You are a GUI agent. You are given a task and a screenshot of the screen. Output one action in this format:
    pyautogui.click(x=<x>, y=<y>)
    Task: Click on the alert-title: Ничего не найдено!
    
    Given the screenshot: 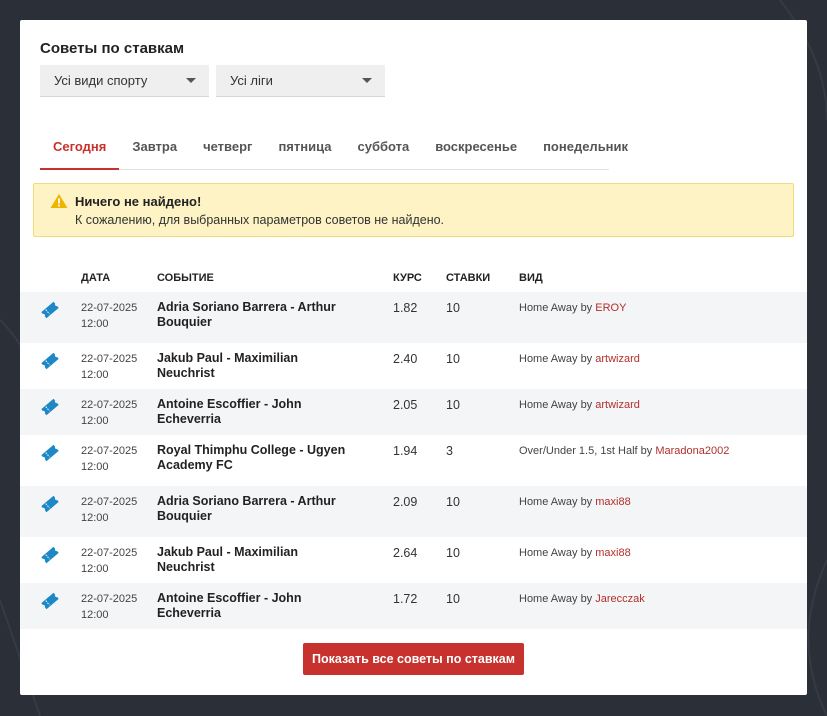 What is the action you would take?
    pyautogui.click(x=138, y=201)
    